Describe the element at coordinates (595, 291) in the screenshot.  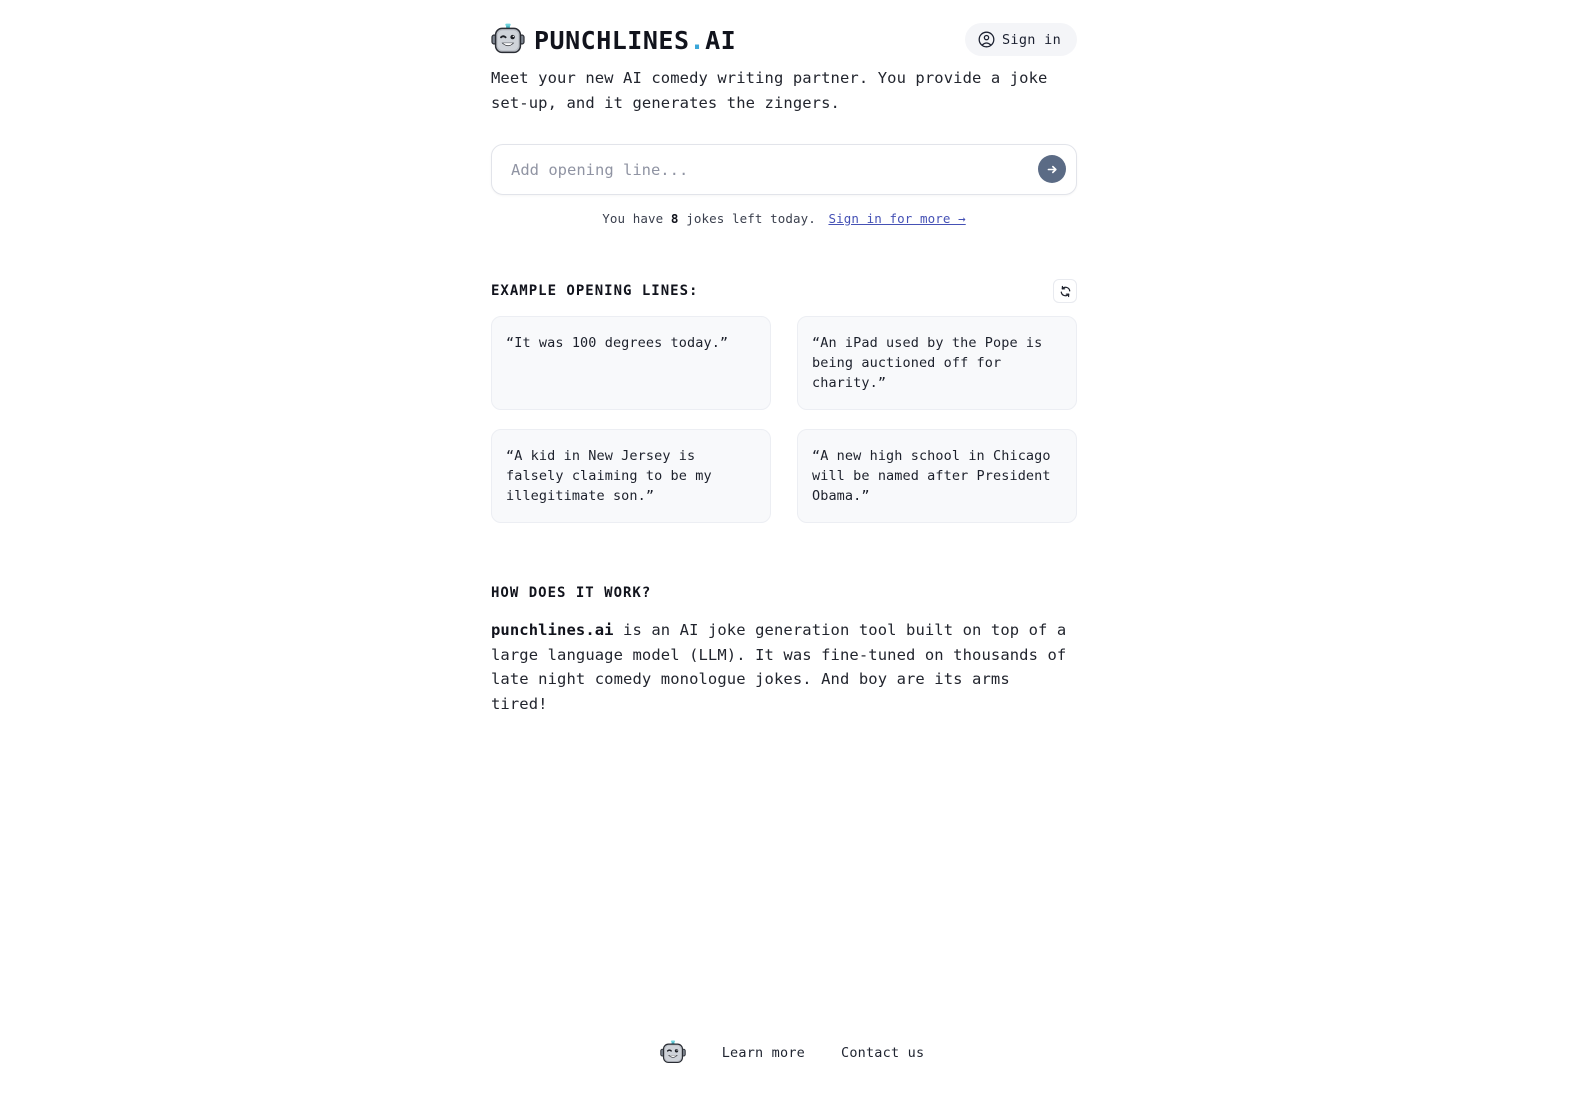
I see `examples-title: EXAMPLE OPENING LINES:` at that location.